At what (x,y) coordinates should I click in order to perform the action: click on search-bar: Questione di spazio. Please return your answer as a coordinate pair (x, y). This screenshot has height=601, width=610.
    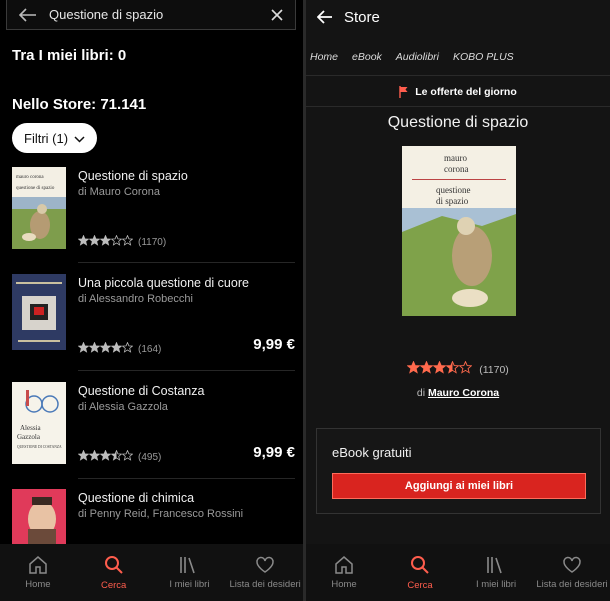
    Looking at the image, I should click on (151, 15).